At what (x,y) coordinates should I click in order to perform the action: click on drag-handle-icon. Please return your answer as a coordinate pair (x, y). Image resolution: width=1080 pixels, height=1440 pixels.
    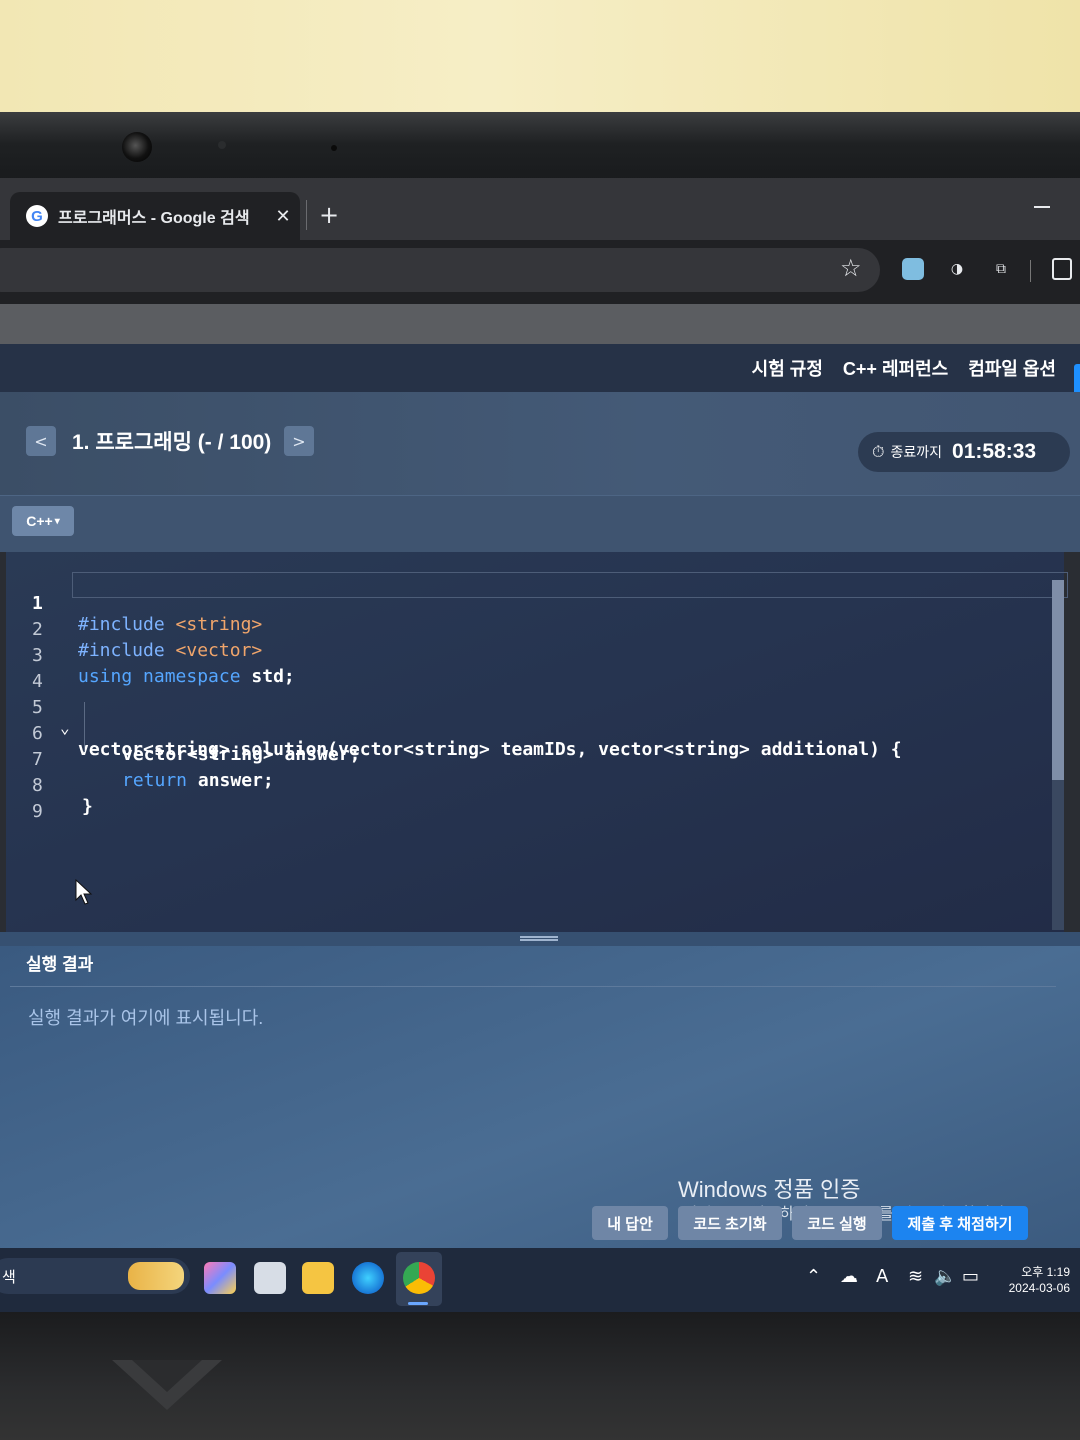
    Looking at the image, I should click on (539, 938).